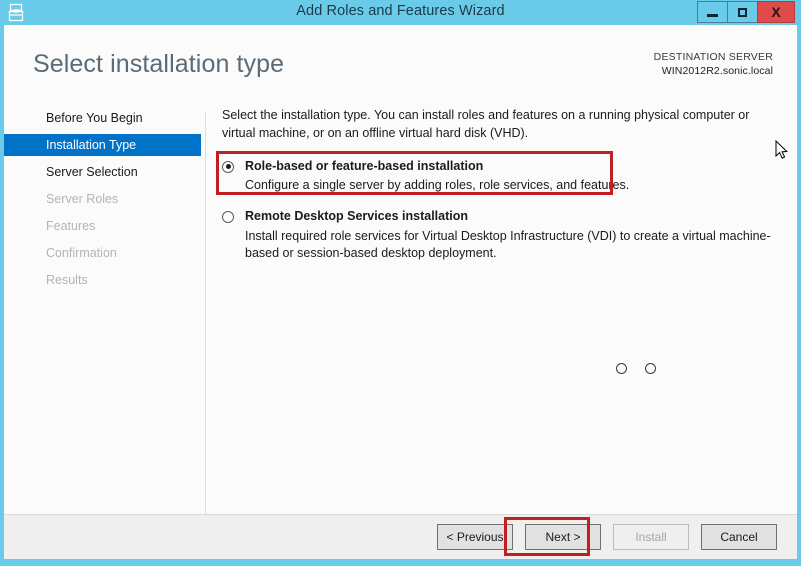  I want to click on option-remote-desktop-services-title: Remote Desktop Services installation, so click(356, 215).